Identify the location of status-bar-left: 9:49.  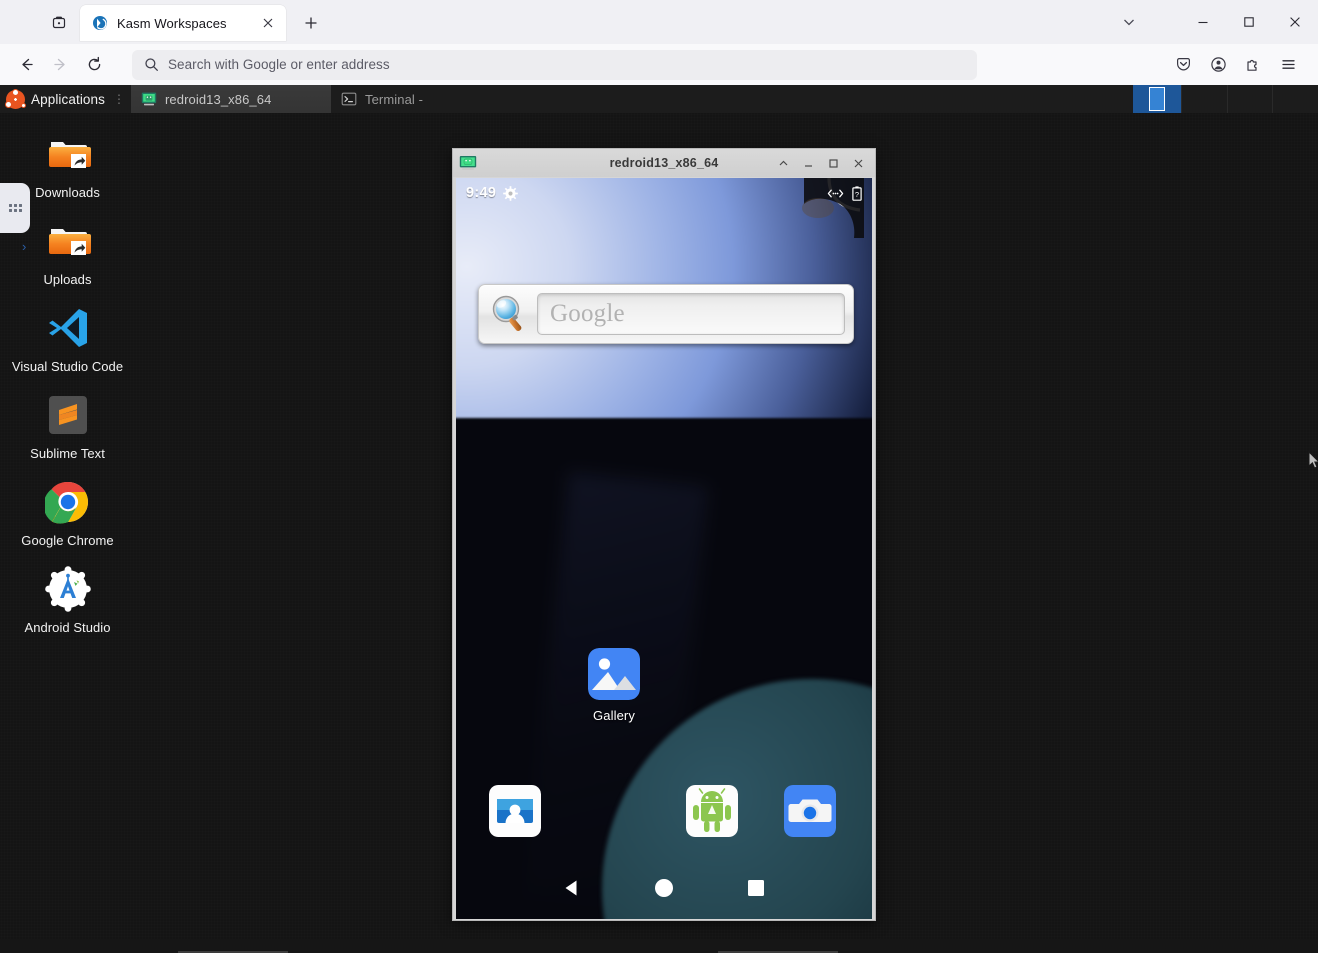
(492, 193).